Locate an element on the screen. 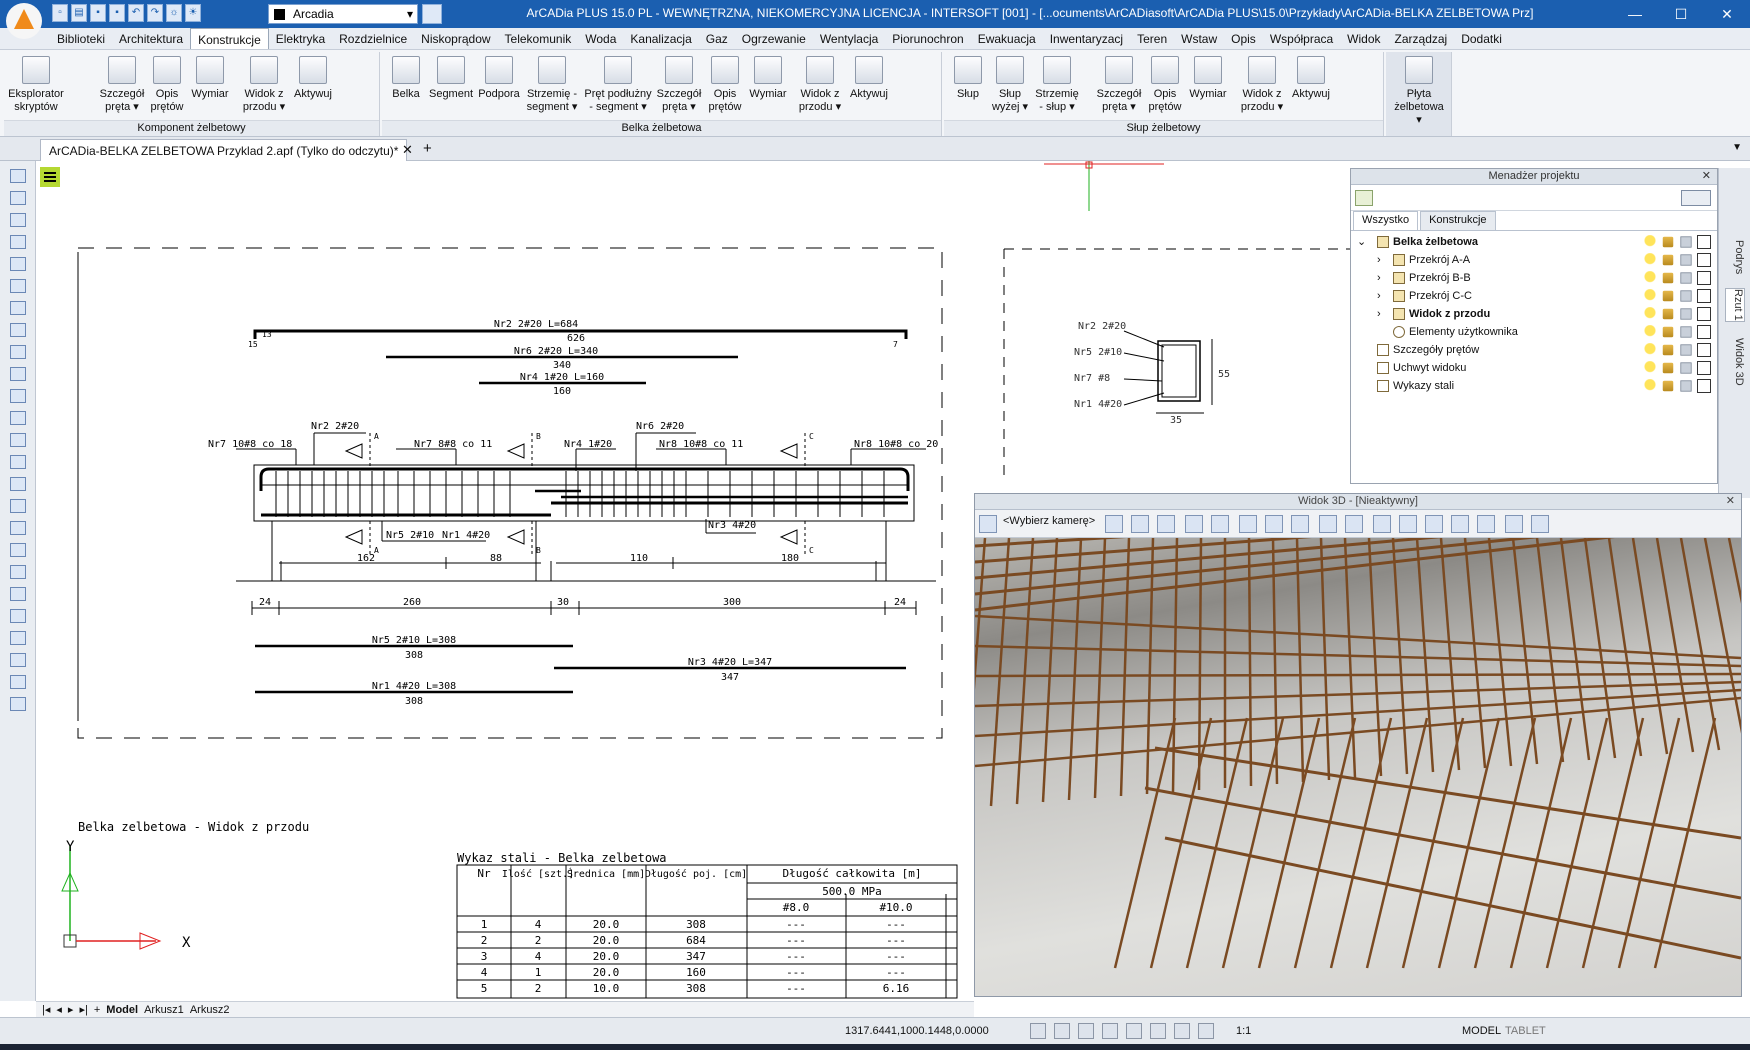 This screenshot has height=1050, width=1750. aktywuj-button: Aktywuj is located at coordinates (313, 78).